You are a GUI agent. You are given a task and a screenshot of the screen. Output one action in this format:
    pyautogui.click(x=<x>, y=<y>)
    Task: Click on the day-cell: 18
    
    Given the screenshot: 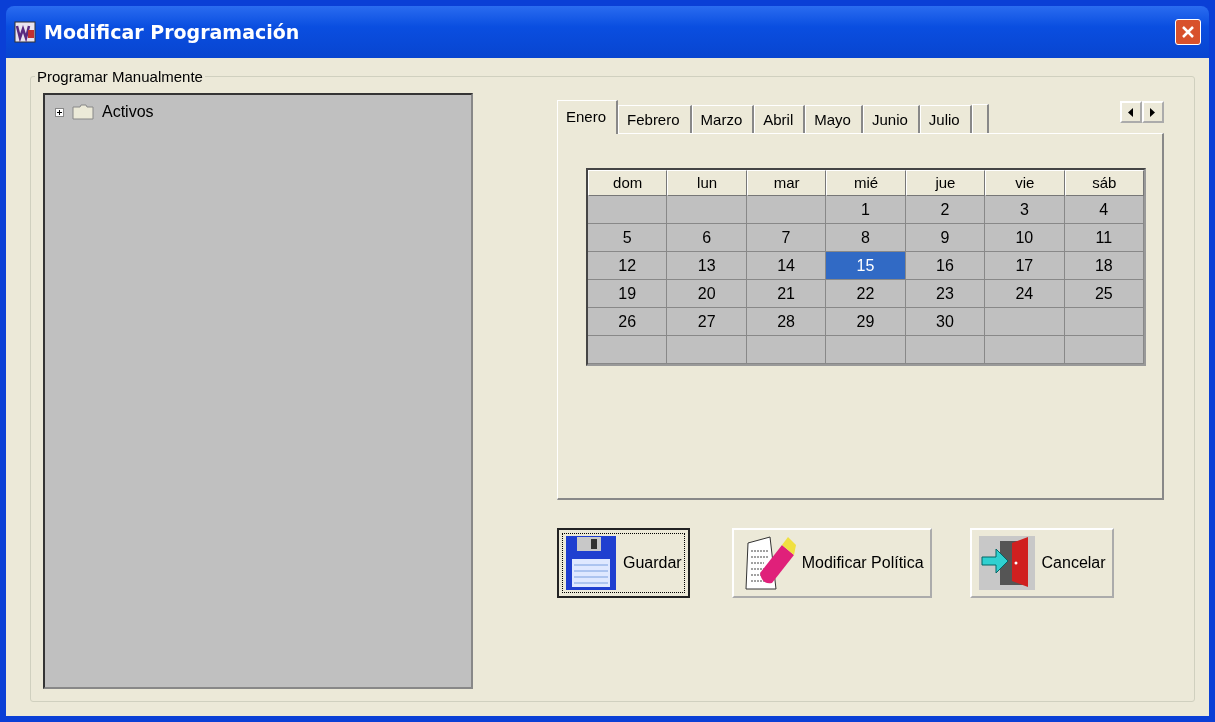 What is the action you would take?
    pyautogui.click(x=1104, y=266)
    